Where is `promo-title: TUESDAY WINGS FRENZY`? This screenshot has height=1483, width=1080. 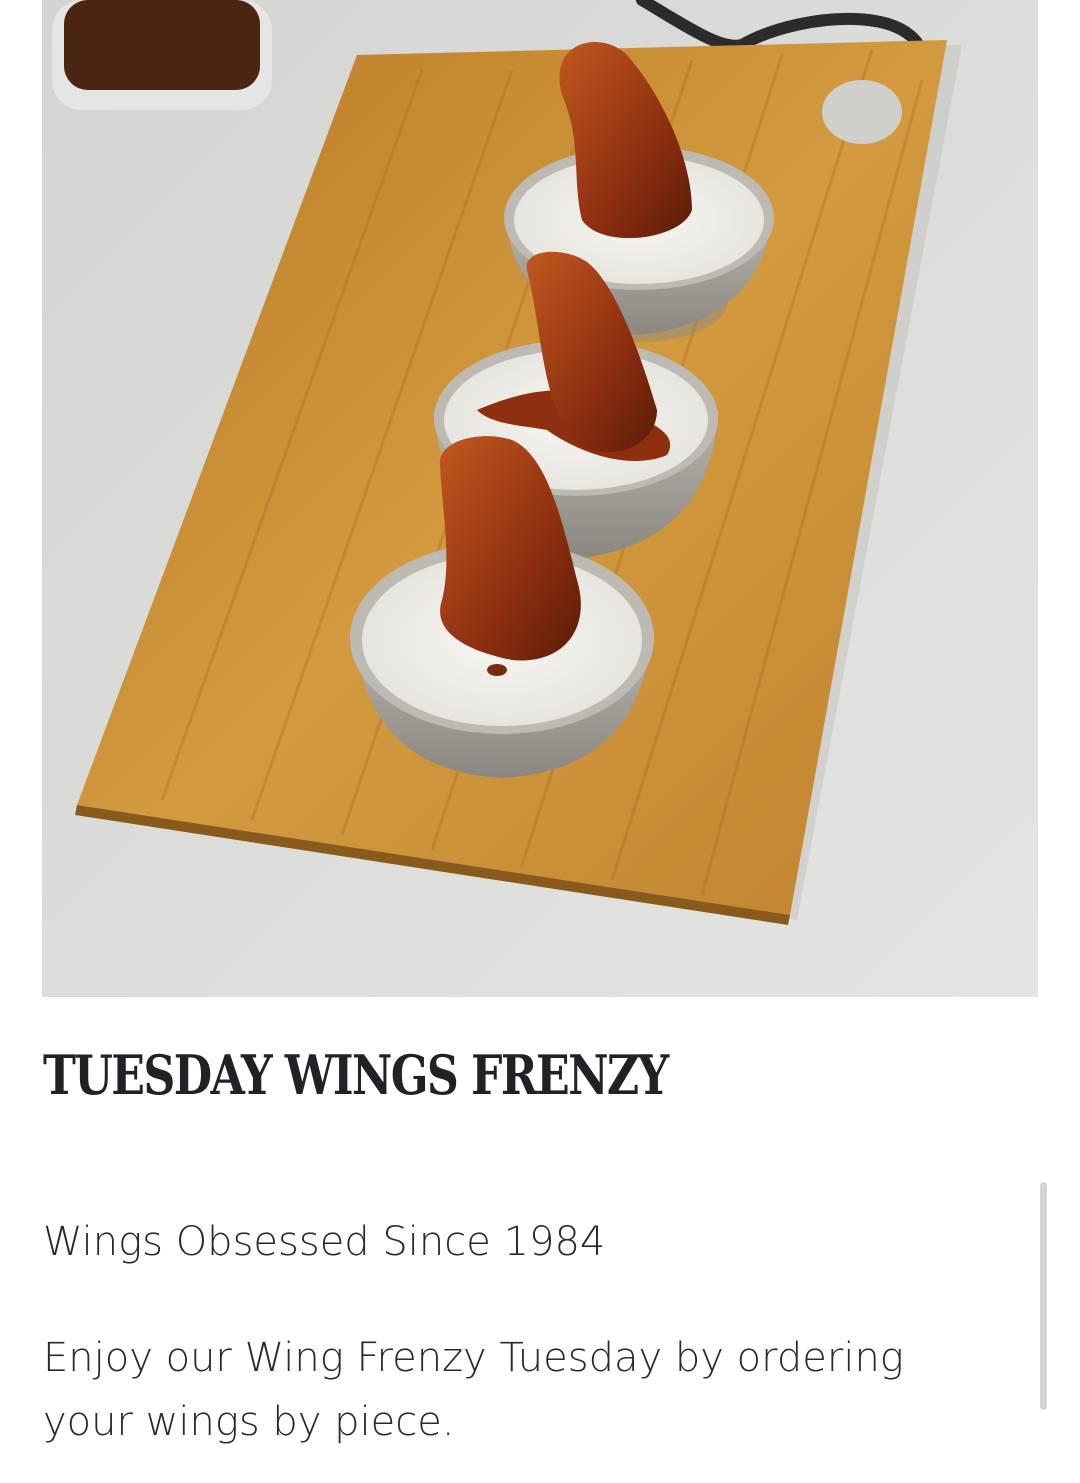
promo-title: TUESDAY WINGS FRENZY is located at coordinates (356, 1075).